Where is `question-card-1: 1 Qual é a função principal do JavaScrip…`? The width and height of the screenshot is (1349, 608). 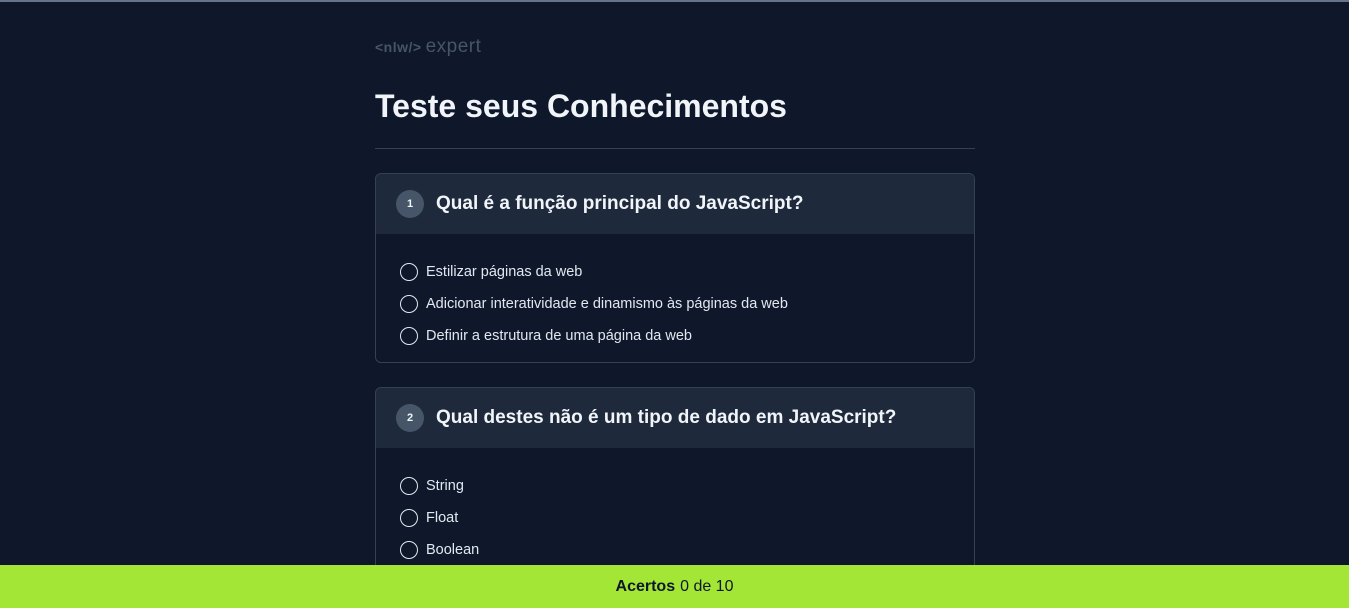 question-card-1: 1 Qual é a função principal do JavaScrip… is located at coordinates (675, 268).